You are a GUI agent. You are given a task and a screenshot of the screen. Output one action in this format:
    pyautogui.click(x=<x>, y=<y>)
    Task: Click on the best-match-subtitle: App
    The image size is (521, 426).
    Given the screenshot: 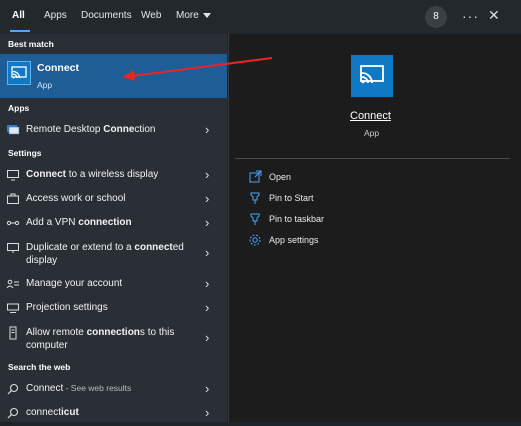 What is the action you would take?
    pyautogui.click(x=45, y=85)
    